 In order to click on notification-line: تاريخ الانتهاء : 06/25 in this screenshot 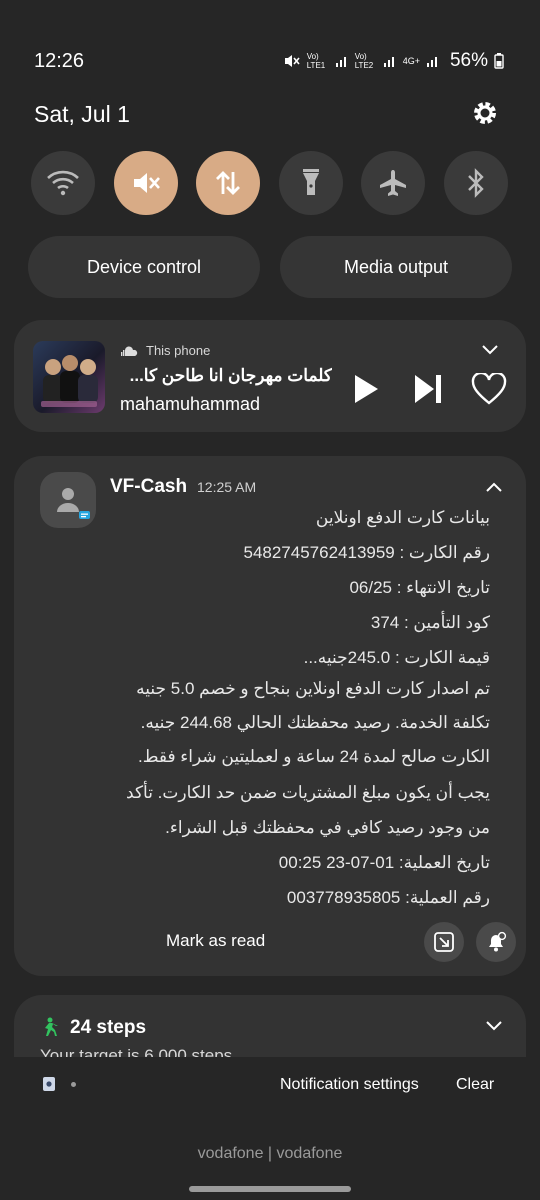, I will do `click(419, 587)`.